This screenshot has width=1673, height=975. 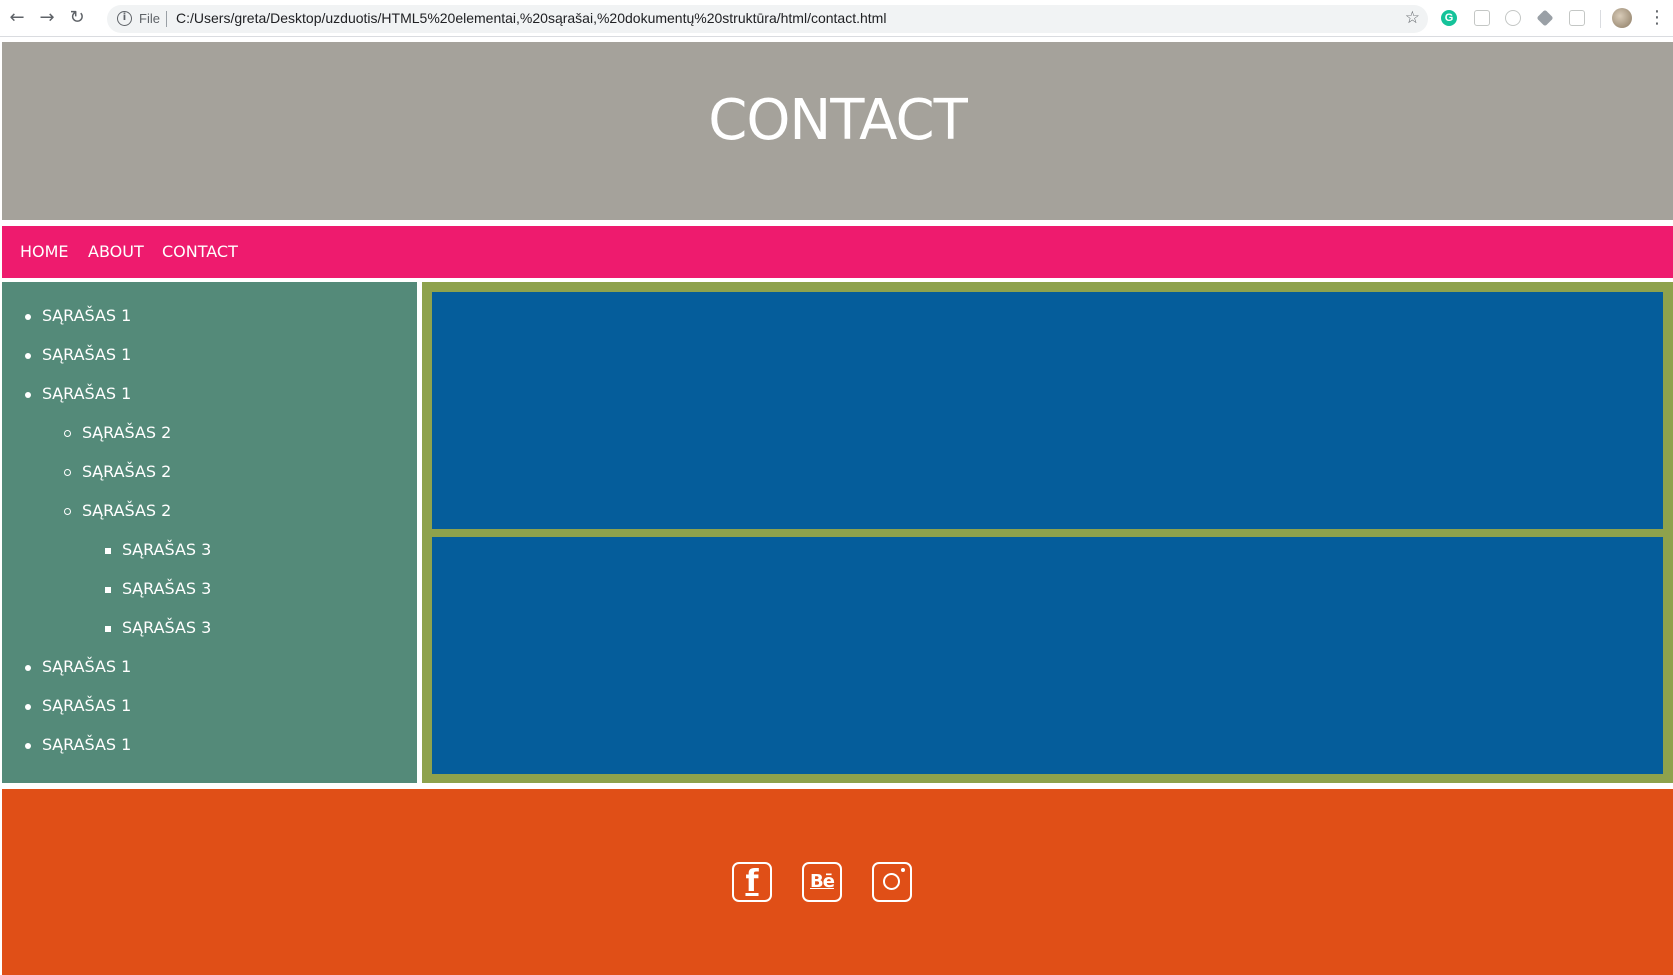 I want to click on grammarly-extension-icon: G, so click(x=1449, y=18).